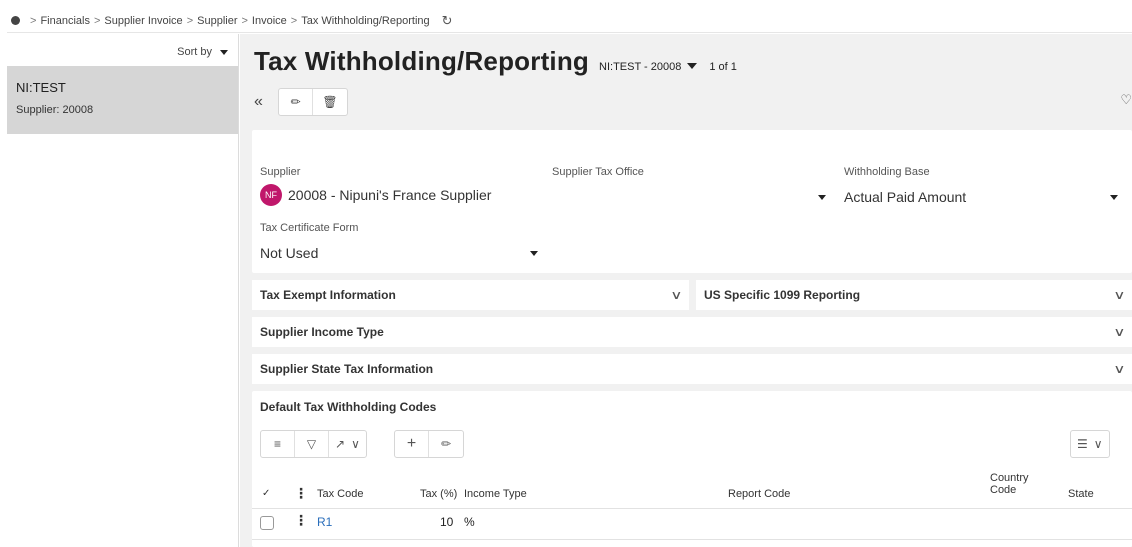  What do you see at coordinates (348, 407) in the screenshot?
I see `table-title: Default Tax Withholding Codes` at bounding box center [348, 407].